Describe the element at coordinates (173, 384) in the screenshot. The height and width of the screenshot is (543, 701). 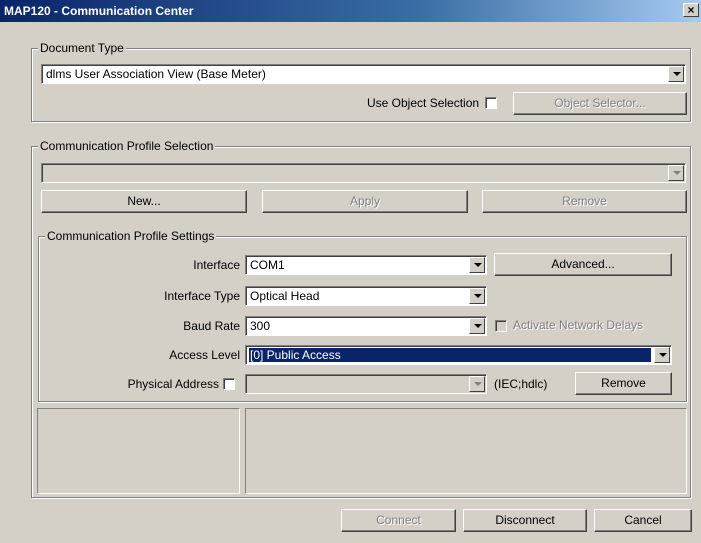
I see `physical-address-label: Physical Address` at that location.